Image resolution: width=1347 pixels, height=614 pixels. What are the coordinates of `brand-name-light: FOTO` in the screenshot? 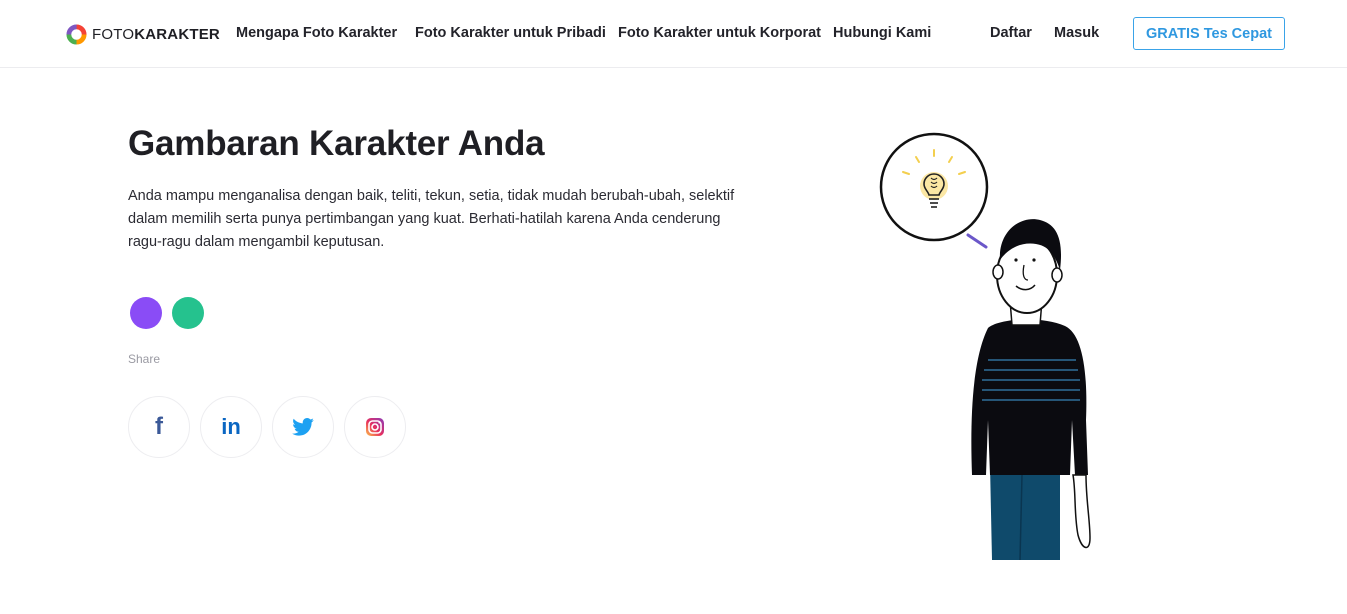 It's located at (113, 34).